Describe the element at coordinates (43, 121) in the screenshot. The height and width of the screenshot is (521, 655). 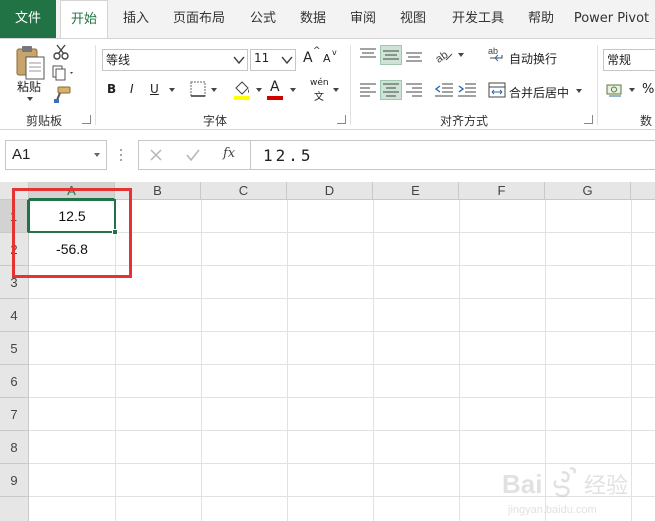
I see `clipboard-group-label: 剪贴板` at that location.